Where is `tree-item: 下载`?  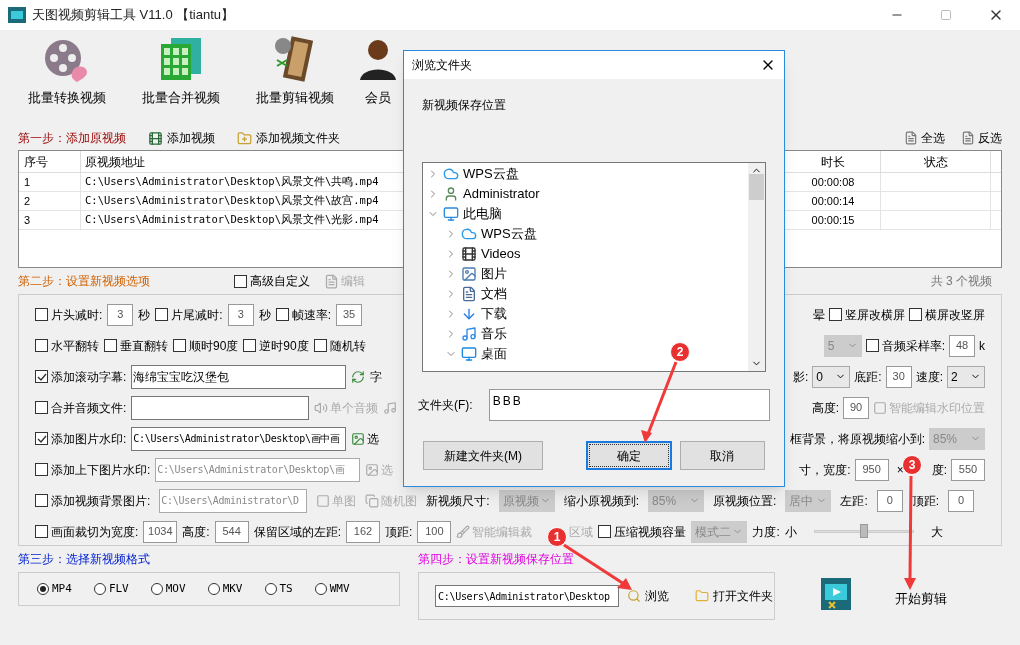 tree-item: 下载 is located at coordinates (494, 314).